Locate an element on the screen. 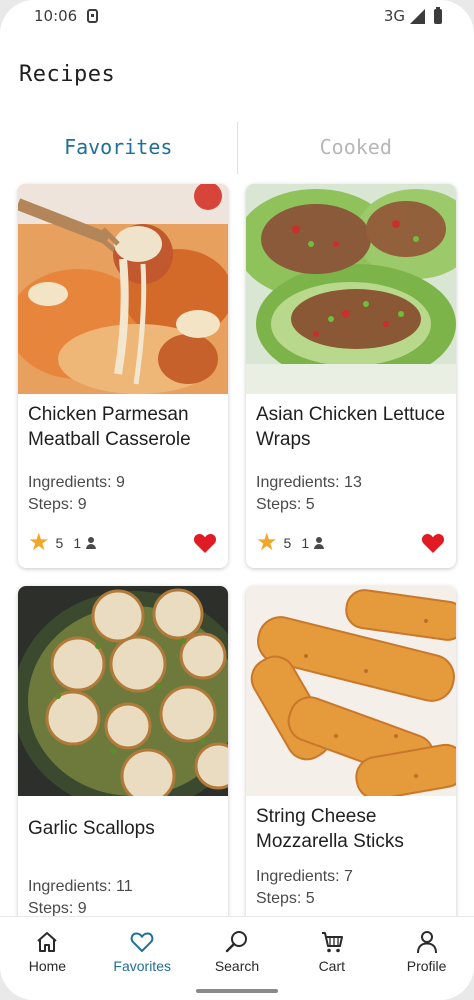  nav-cart: Cart is located at coordinates (331, 964).